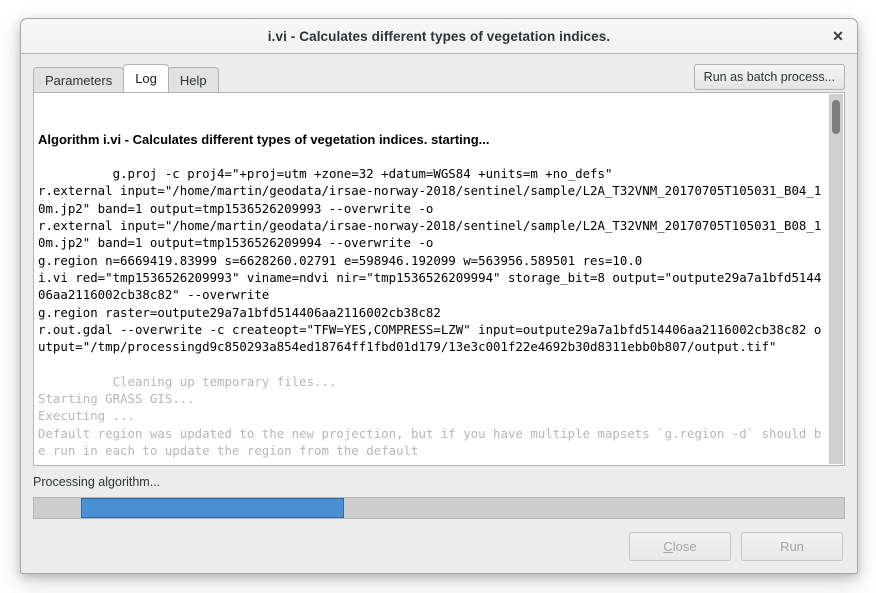 This screenshot has height=593, width=876. What do you see at coordinates (439, 508) in the screenshot?
I see `progress-bar` at bounding box center [439, 508].